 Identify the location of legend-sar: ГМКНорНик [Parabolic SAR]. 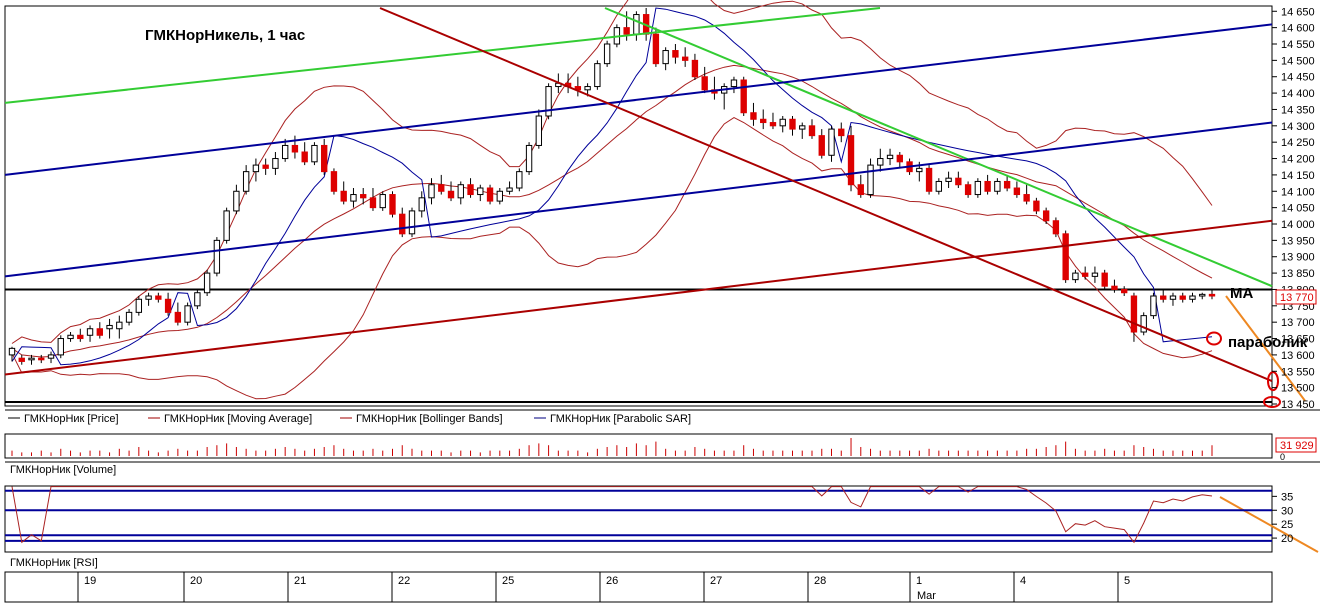
(620, 419).